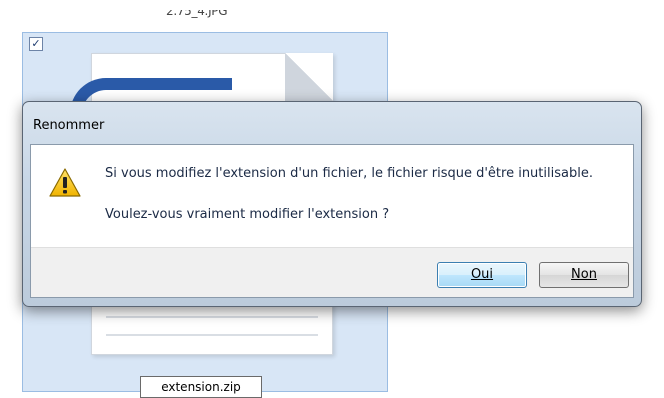  I want to click on no-button-label: Non, so click(584, 274).